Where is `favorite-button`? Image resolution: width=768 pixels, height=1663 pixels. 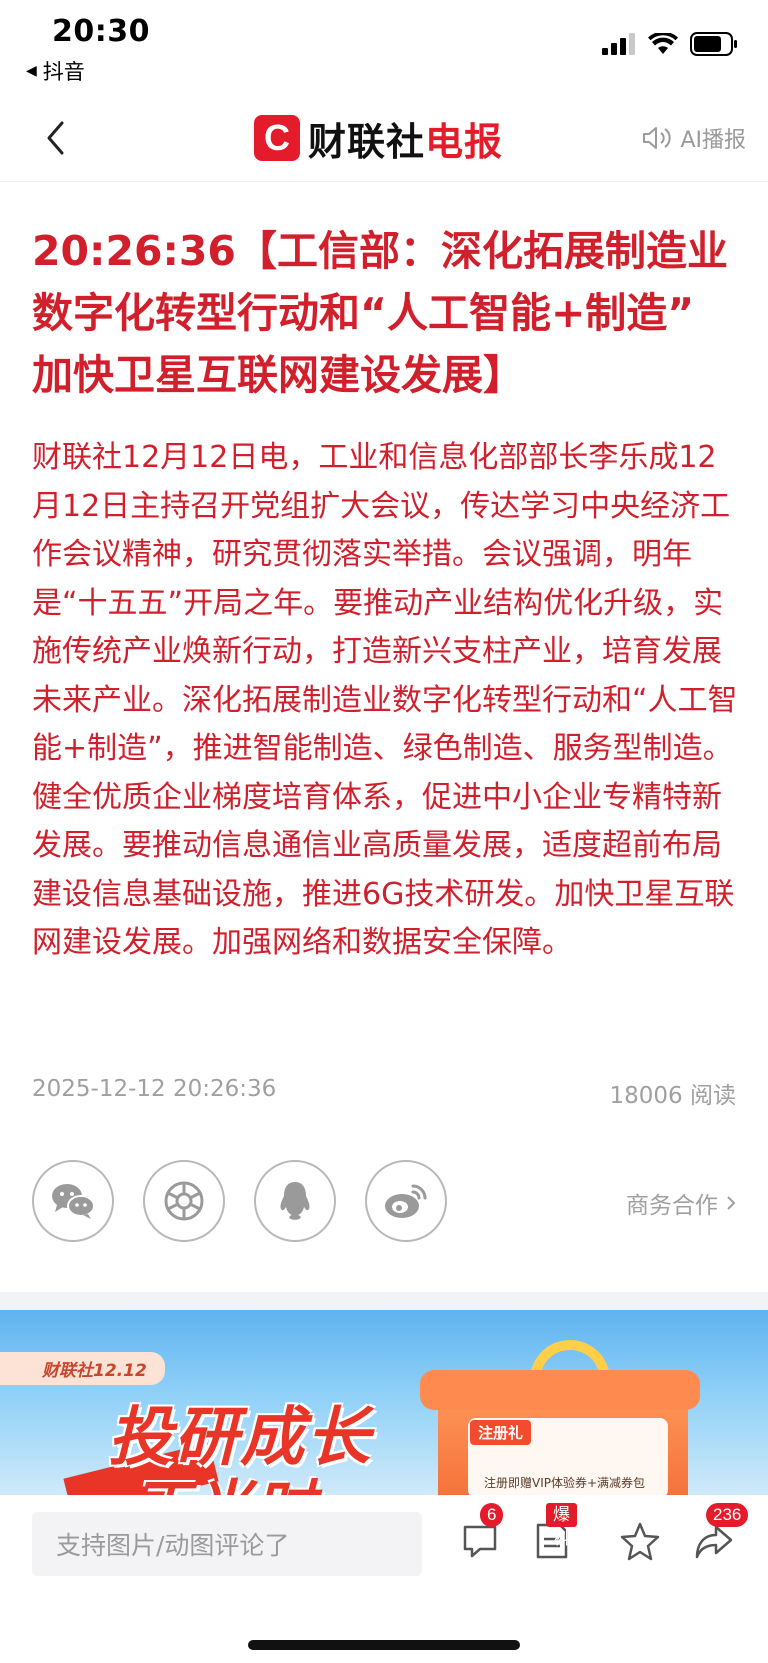
favorite-button is located at coordinates (640, 1541).